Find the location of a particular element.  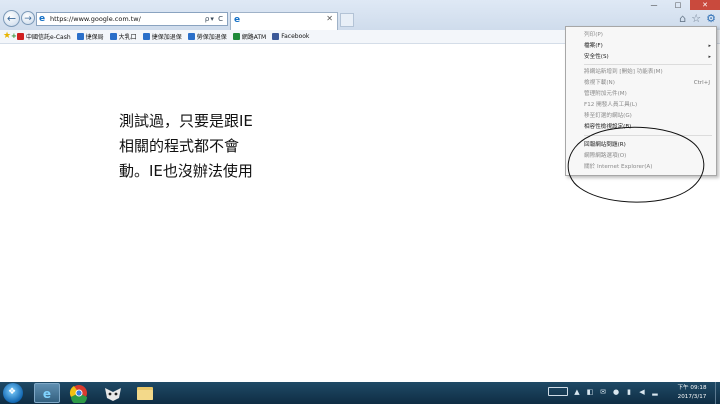

menu-item-label: 將網站新增到 [開始] 功能表(M) is located at coordinates (623, 72).